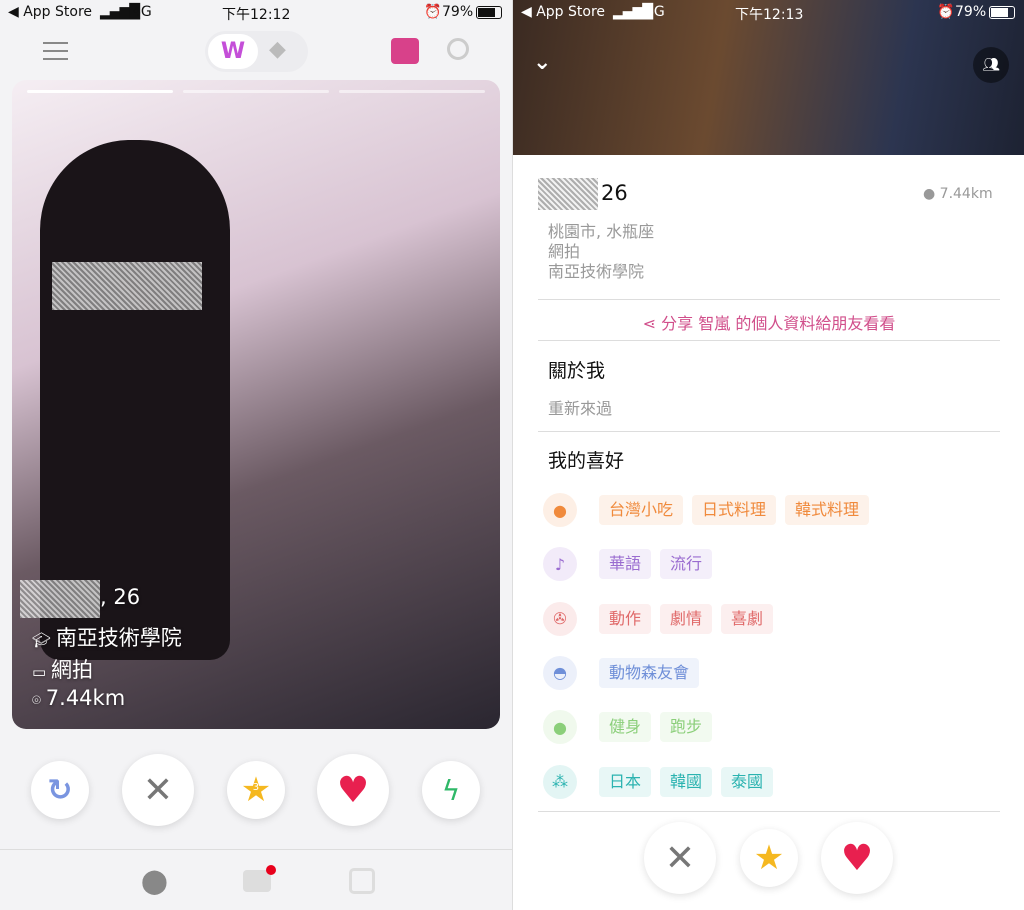 This screenshot has height=910, width=1024. Describe the element at coordinates (120, 597) in the screenshot. I see `card-age: , 26` at that location.